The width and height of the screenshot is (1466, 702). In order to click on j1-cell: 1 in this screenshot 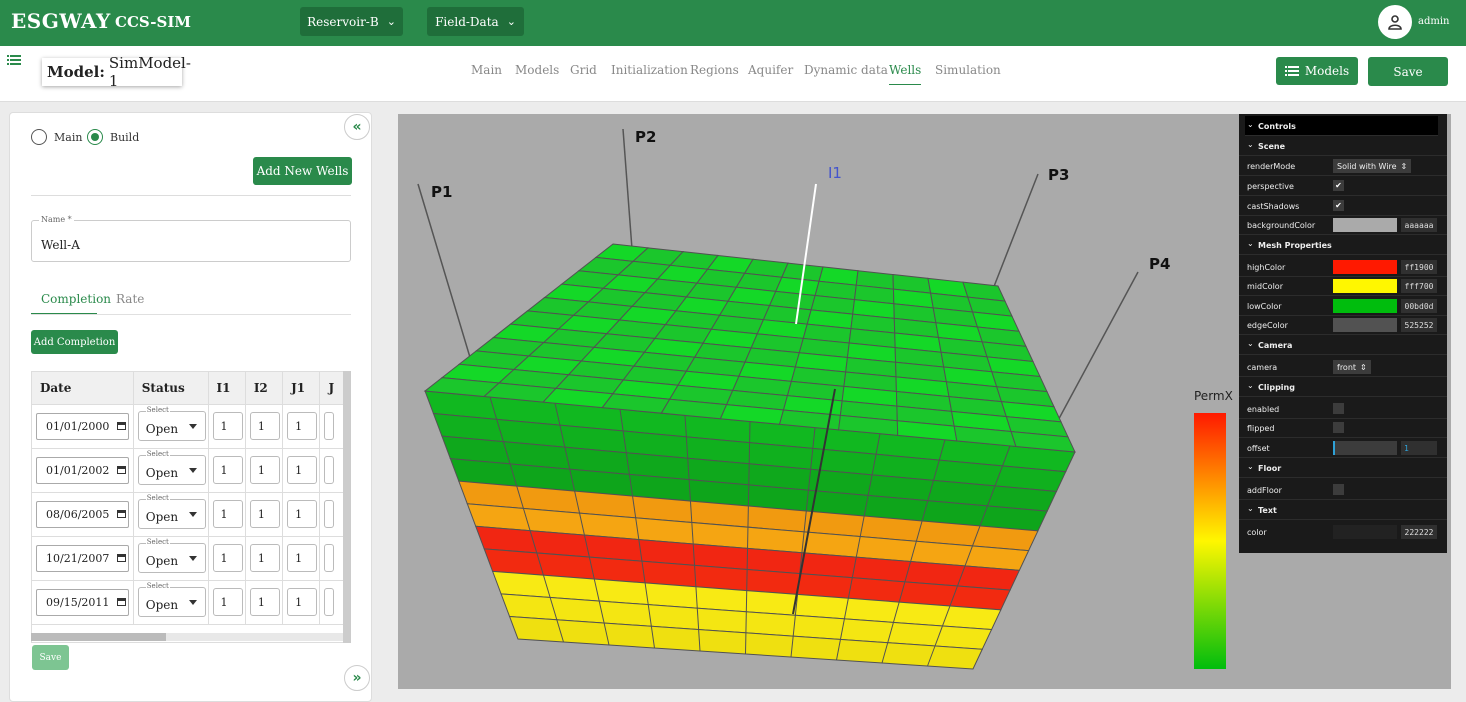, I will do `click(301, 558)`.